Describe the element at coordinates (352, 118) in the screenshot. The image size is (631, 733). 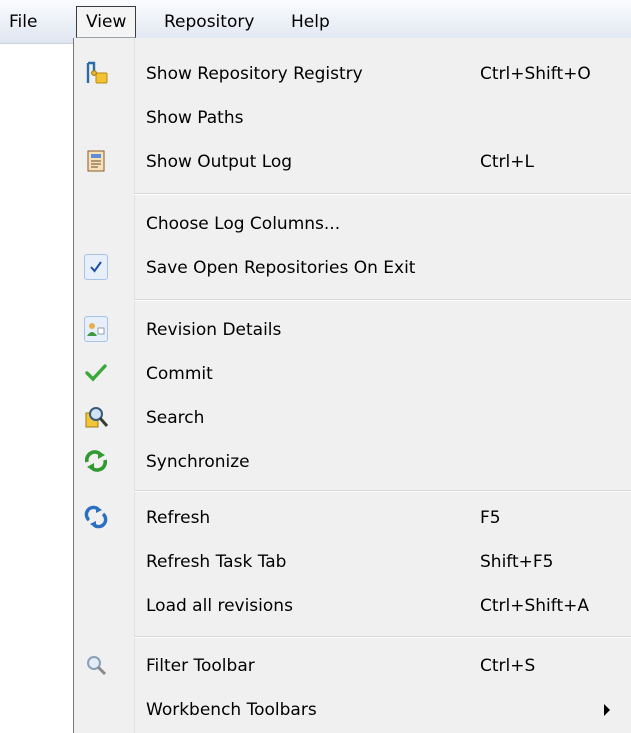
I see `menu-item-show-paths: Show Paths` at that location.